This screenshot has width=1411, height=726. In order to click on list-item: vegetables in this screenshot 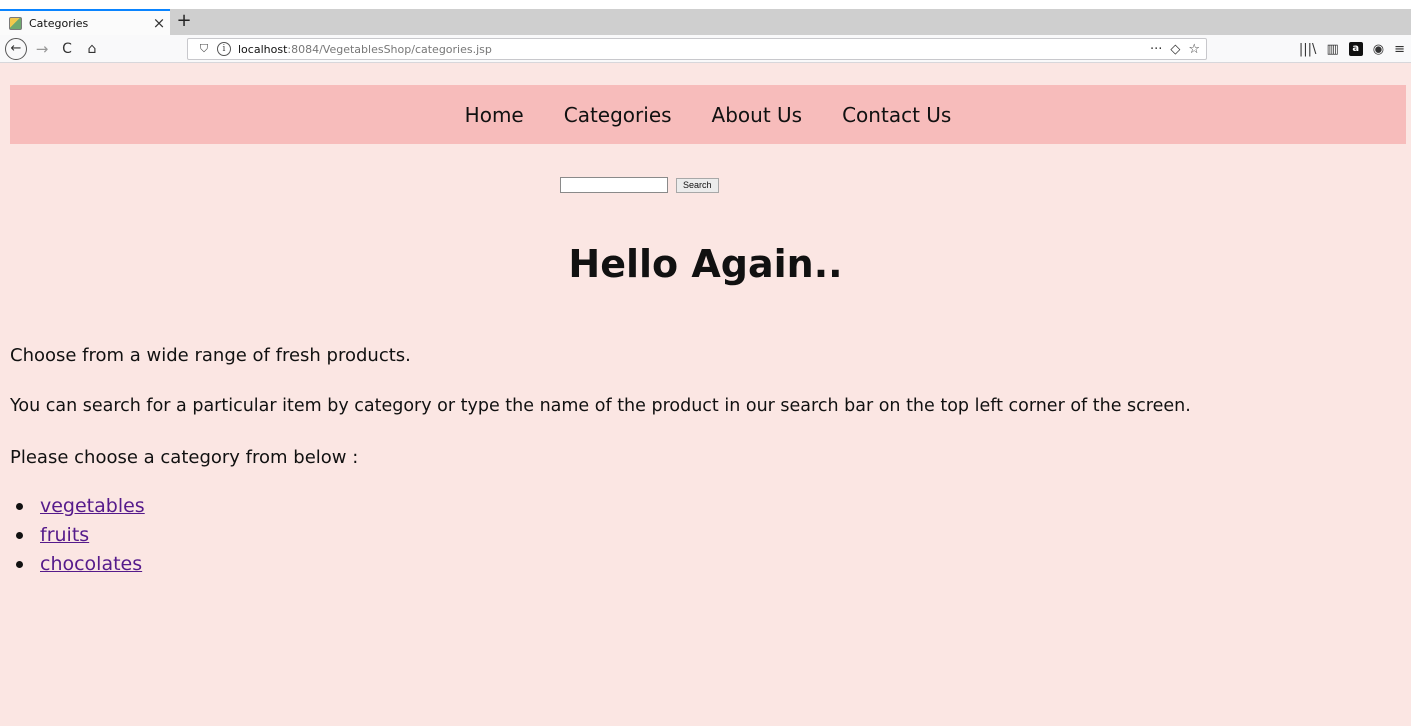, I will do `click(80, 506)`.